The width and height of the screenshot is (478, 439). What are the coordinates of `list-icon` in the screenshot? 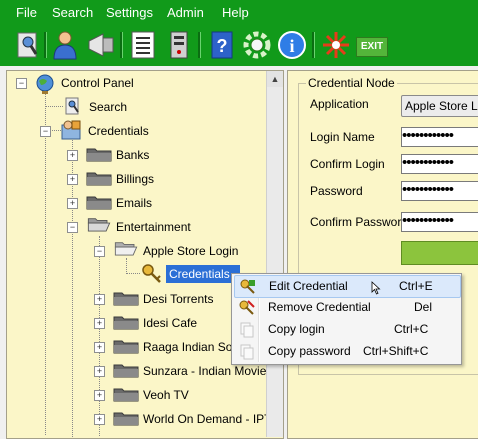 It's located at (143, 45).